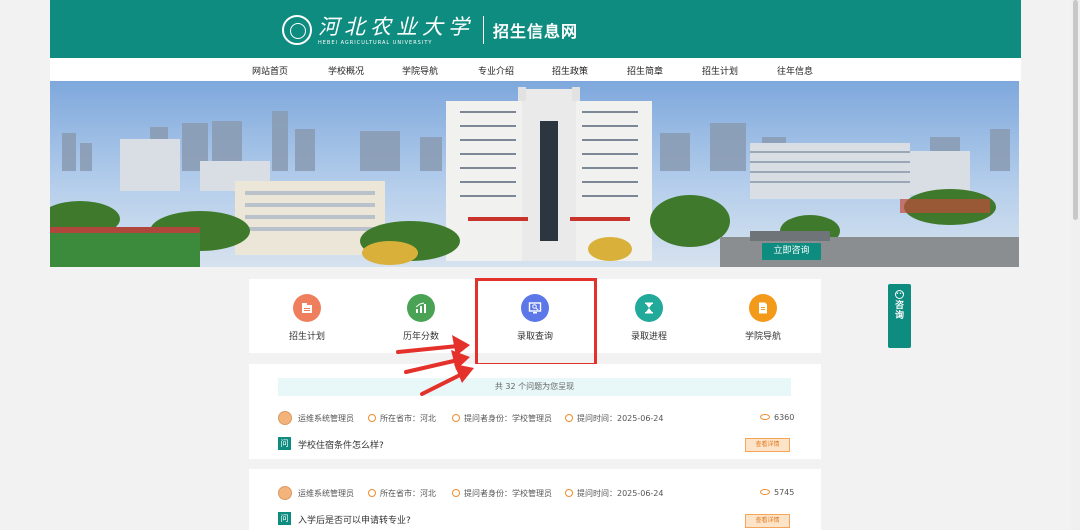  Describe the element at coordinates (534, 520) in the screenshot. I see `question-line: 问 入学后是否可以申请转专业? 查看详情` at that location.